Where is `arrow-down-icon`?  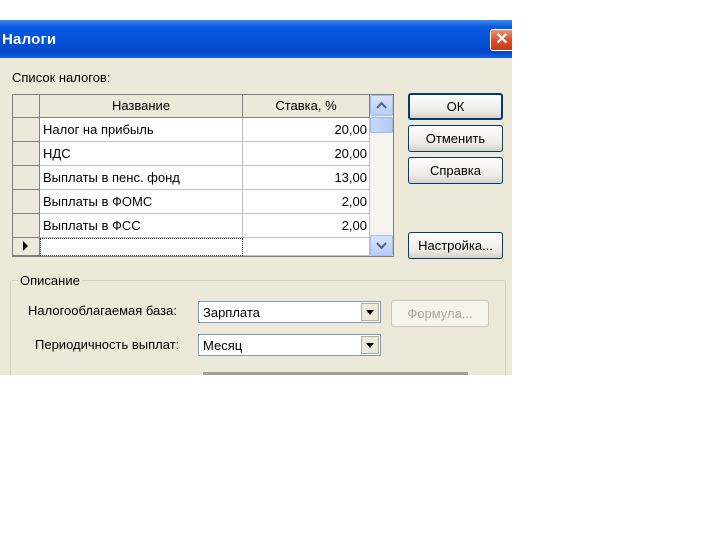
arrow-down-icon is located at coordinates (381, 246).